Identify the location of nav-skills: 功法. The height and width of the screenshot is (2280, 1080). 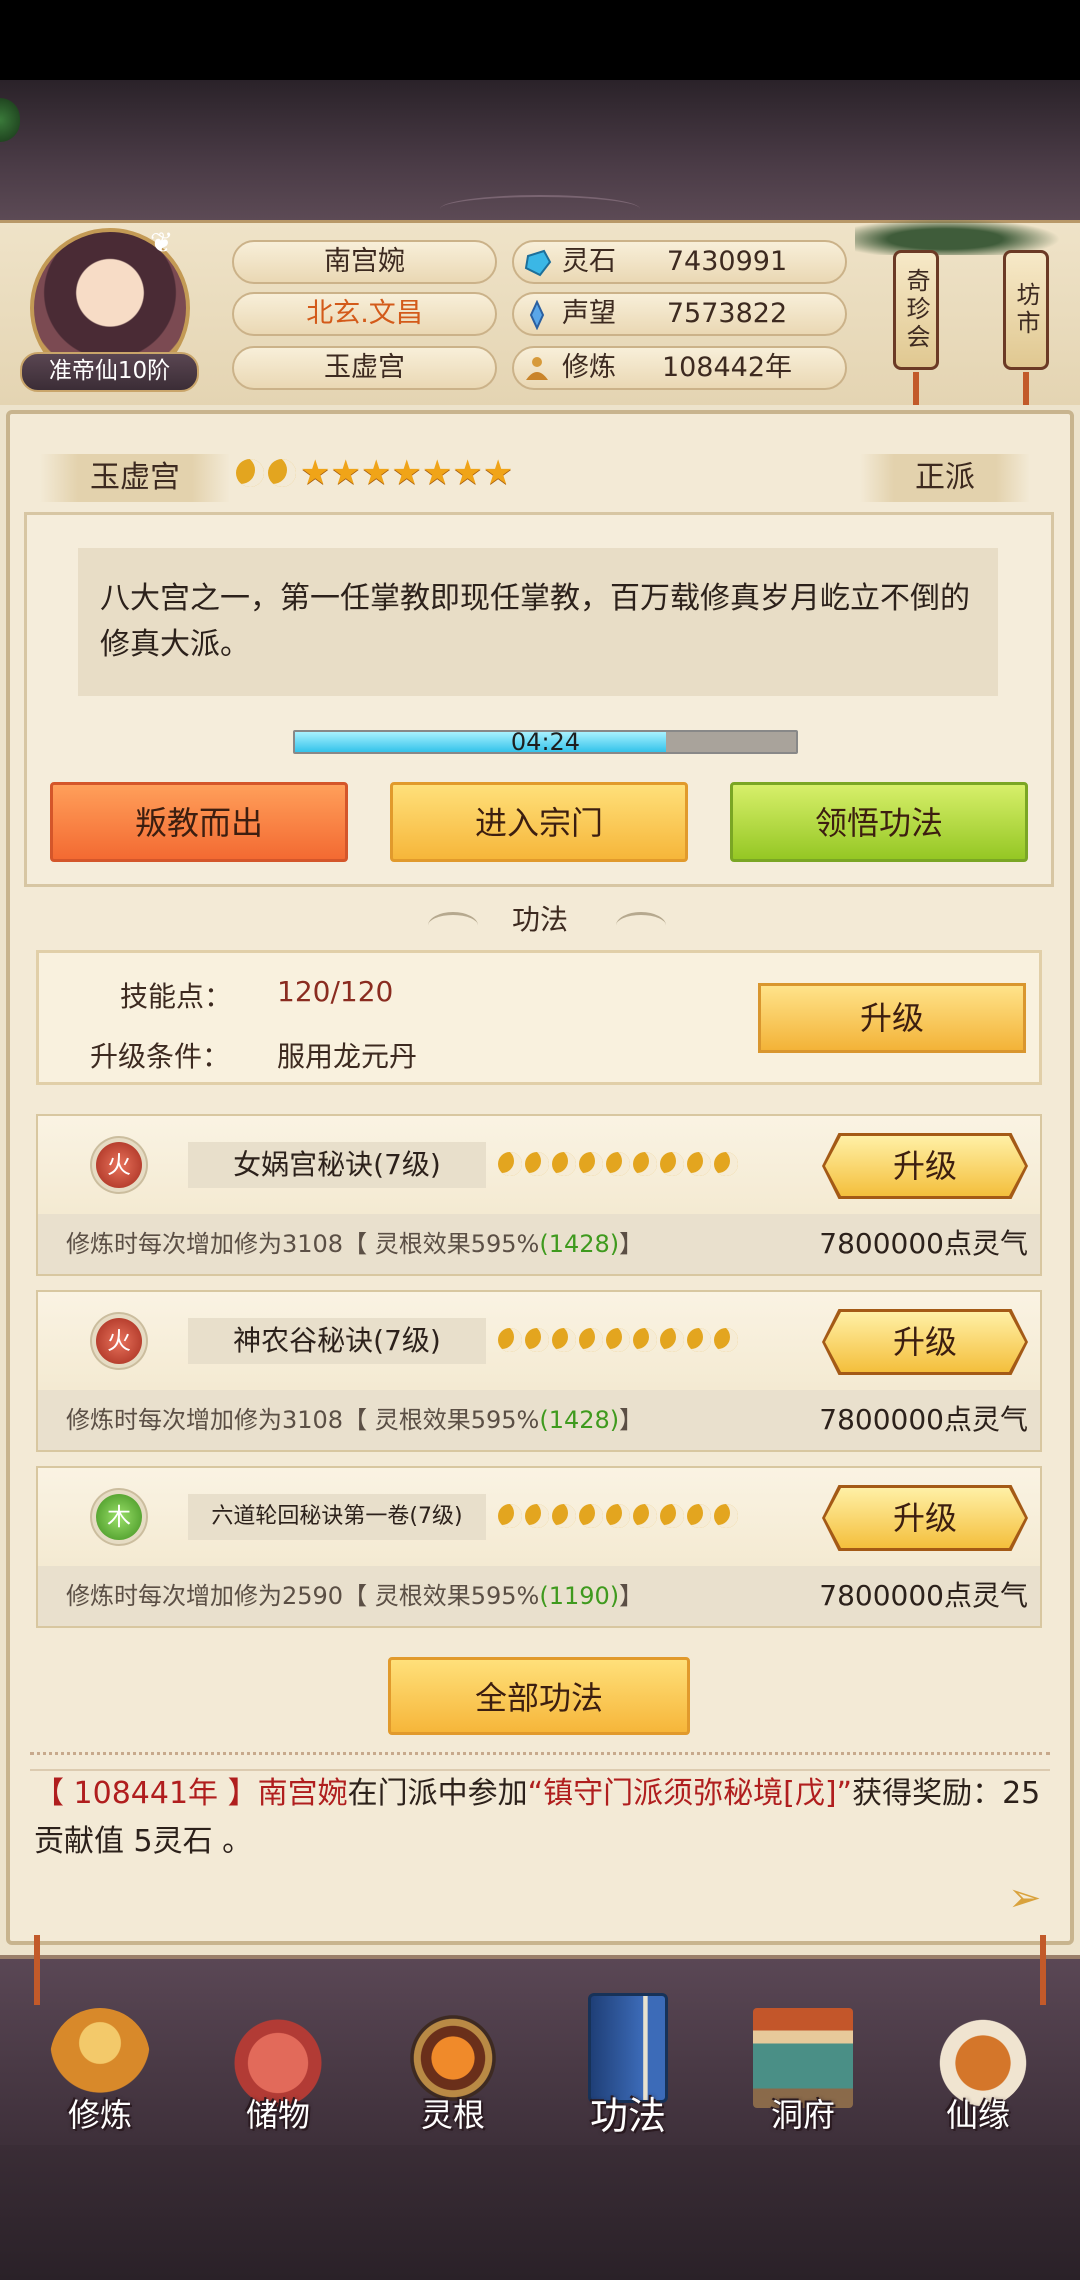
(628, 2065).